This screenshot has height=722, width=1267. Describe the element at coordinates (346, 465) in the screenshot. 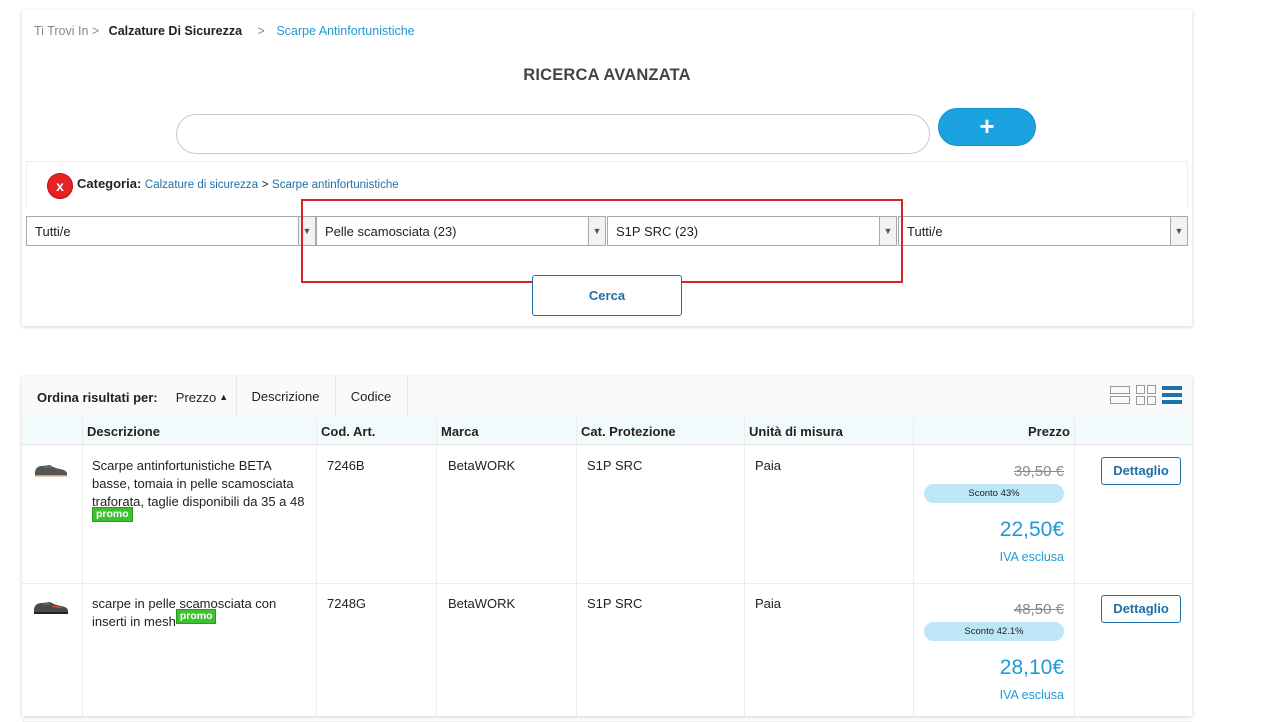

I see `product-code: 7246B` at that location.